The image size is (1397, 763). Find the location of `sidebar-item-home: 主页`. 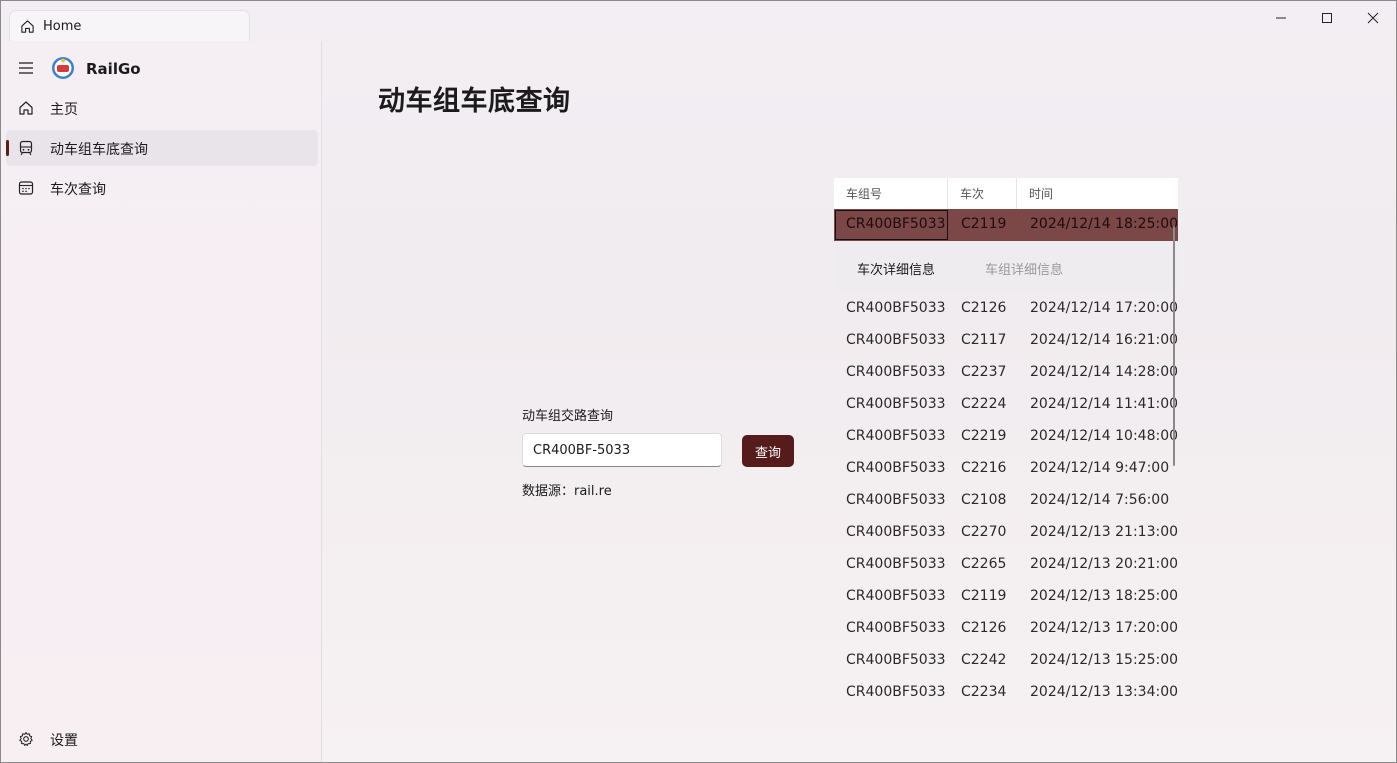

sidebar-item-home: 主页 is located at coordinates (162, 108).